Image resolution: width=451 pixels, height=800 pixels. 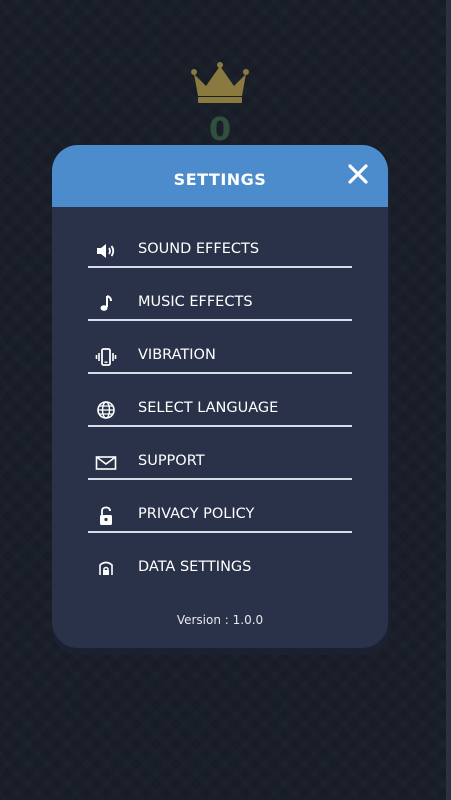 What do you see at coordinates (358, 174) in the screenshot?
I see `close-icon` at bounding box center [358, 174].